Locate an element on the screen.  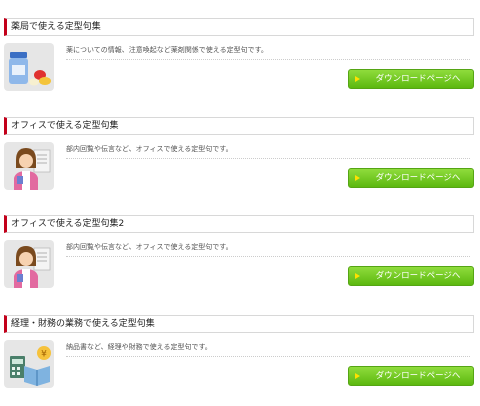
section-title: オフィスで使える定型句集2 is located at coordinates (239, 224).